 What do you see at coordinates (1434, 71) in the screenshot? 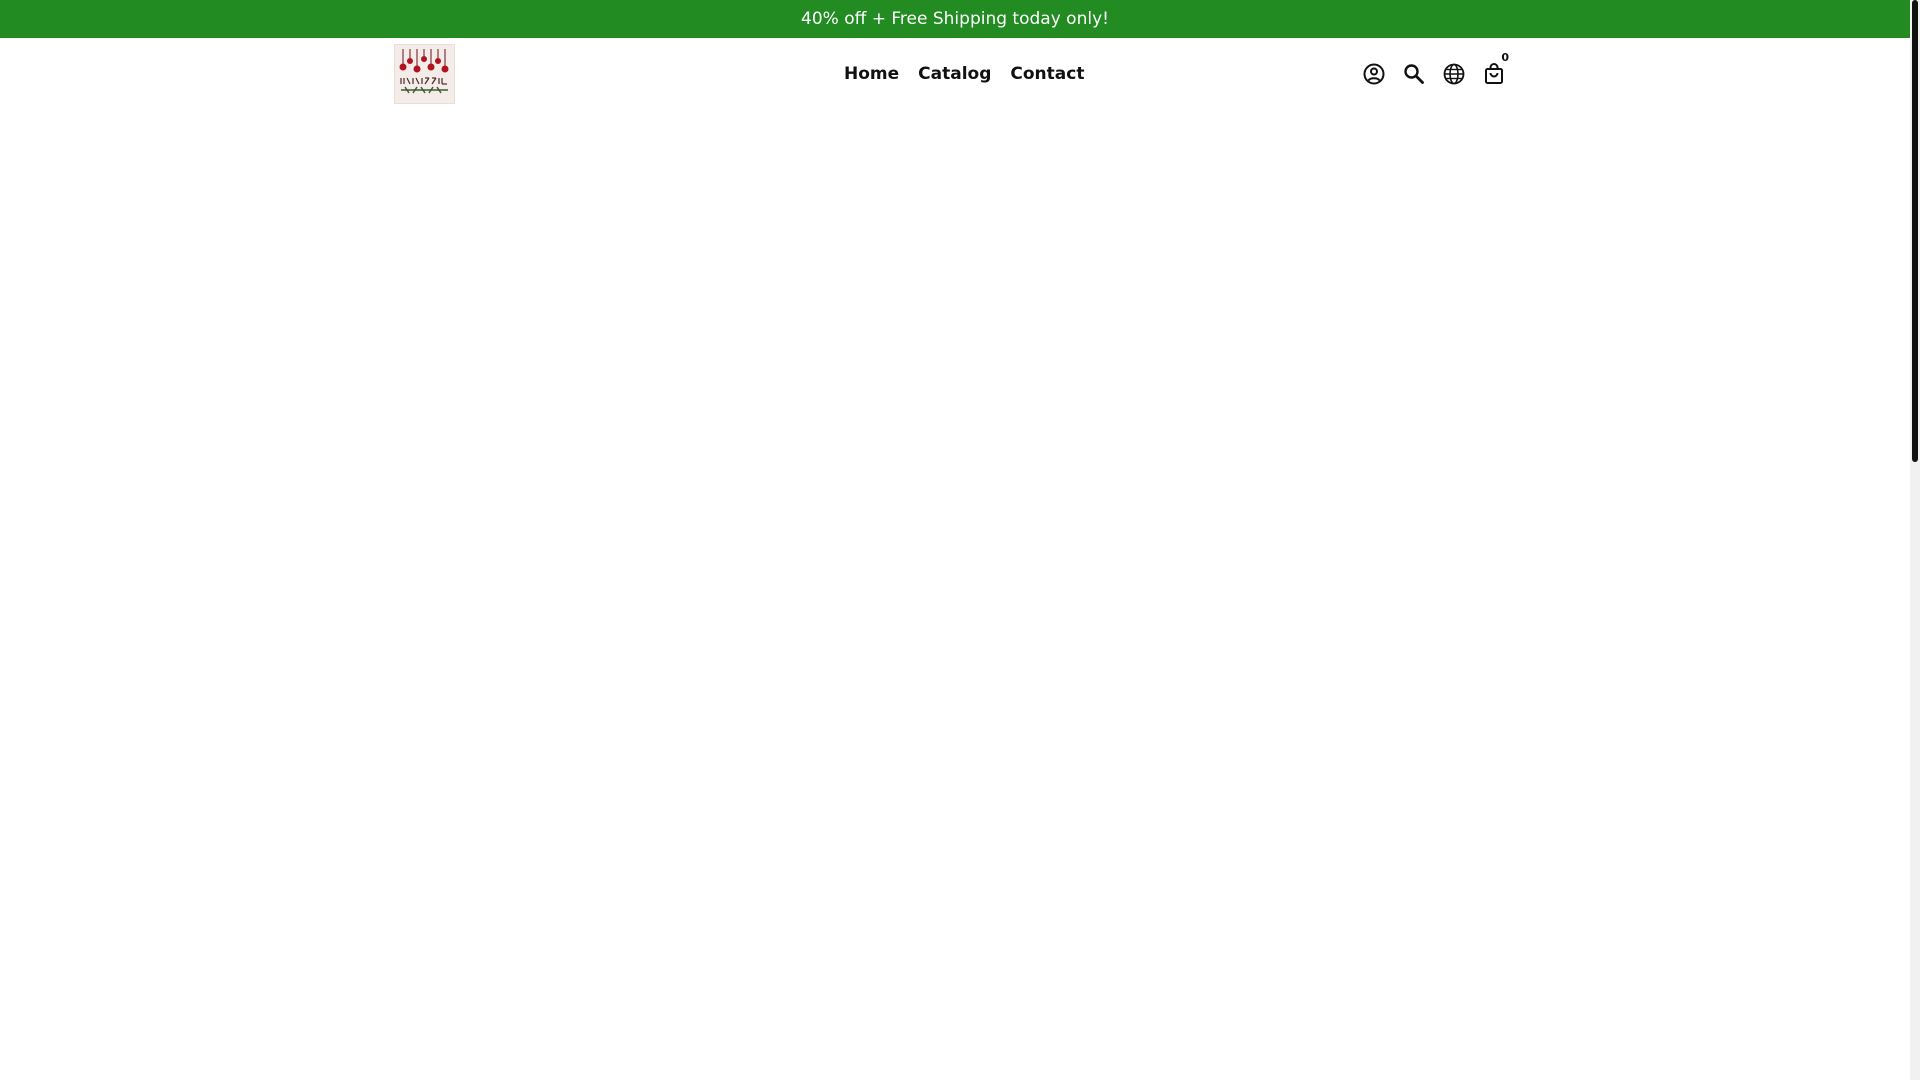
I see `header-icons: 0` at bounding box center [1434, 71].